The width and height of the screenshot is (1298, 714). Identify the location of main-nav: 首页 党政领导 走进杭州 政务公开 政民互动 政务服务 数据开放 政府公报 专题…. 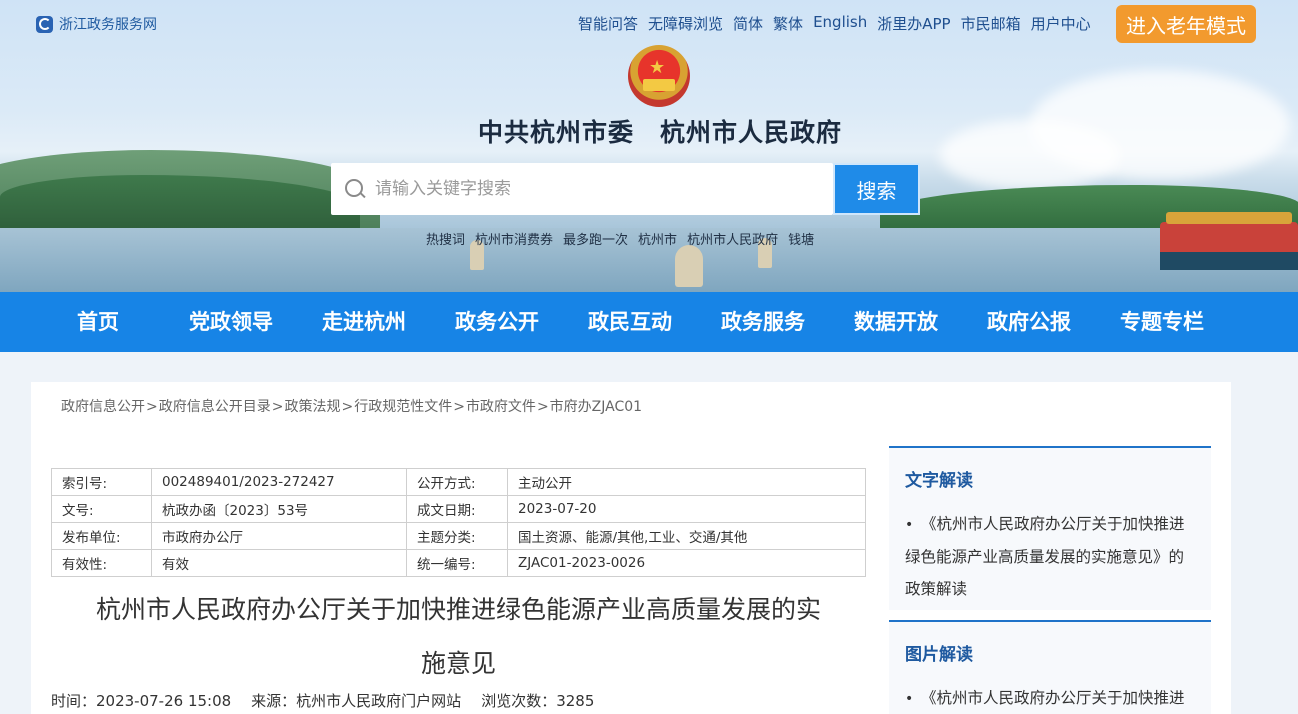
(649, 322).